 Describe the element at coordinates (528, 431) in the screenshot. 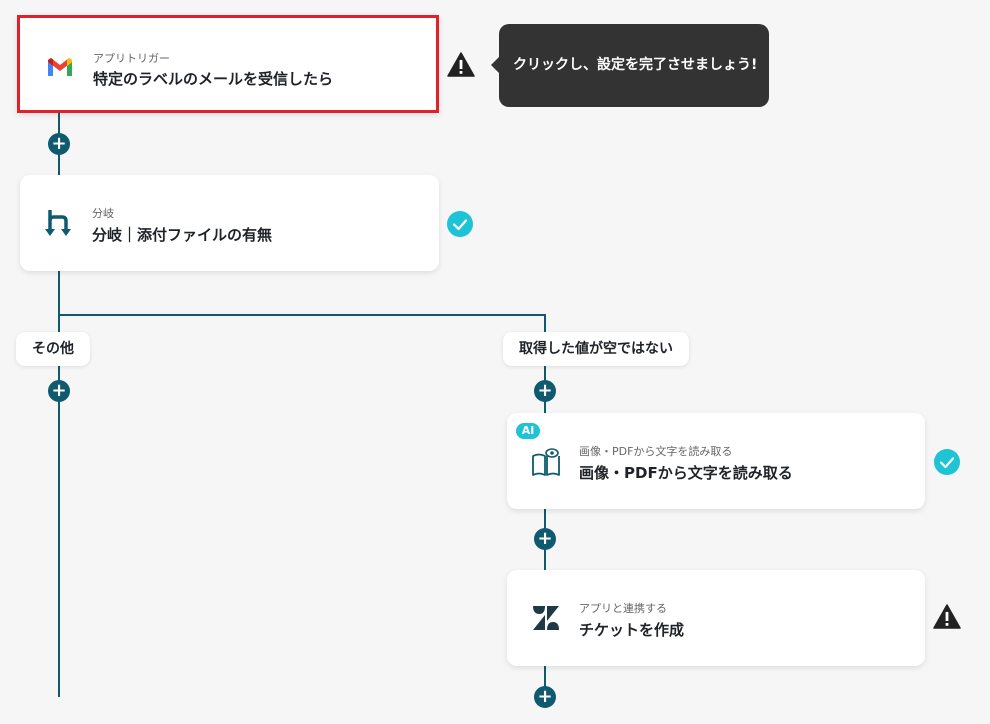

I see `ai-badge: AI` at that location.